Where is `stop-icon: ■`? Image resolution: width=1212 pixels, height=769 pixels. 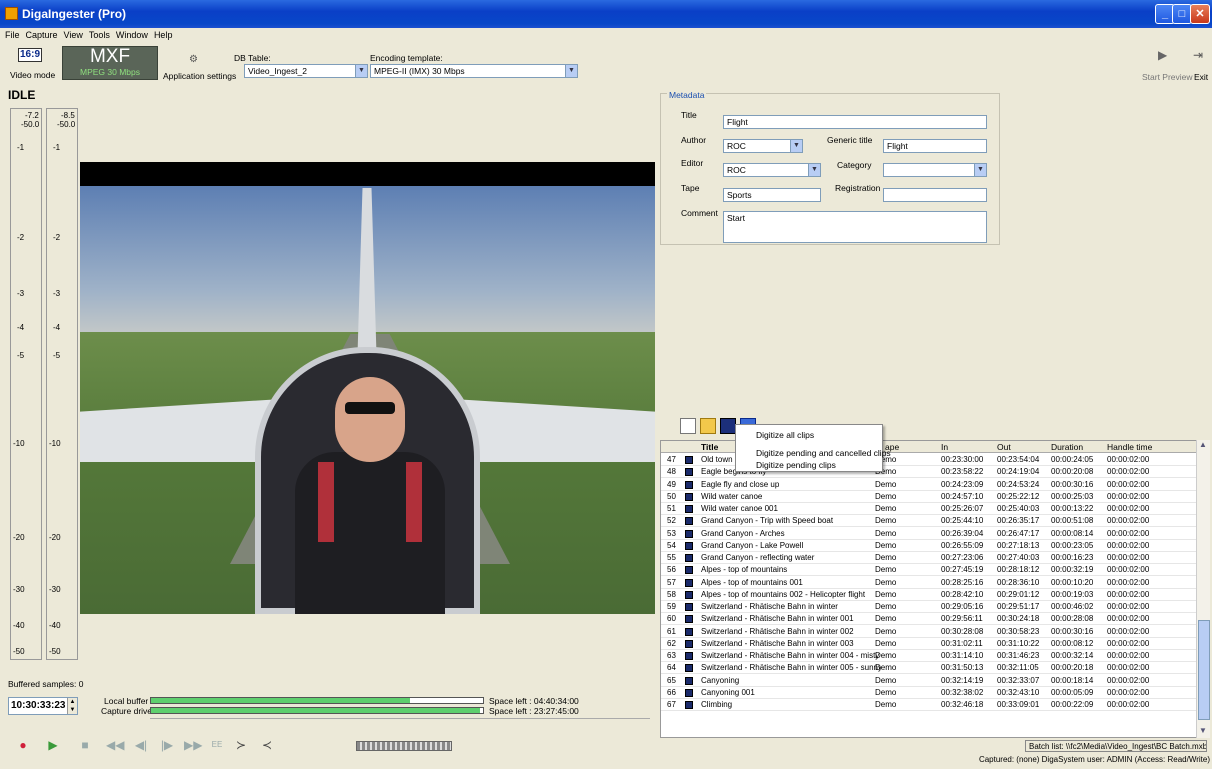
stop-icon: ■ is located at coordinates (85, 745).